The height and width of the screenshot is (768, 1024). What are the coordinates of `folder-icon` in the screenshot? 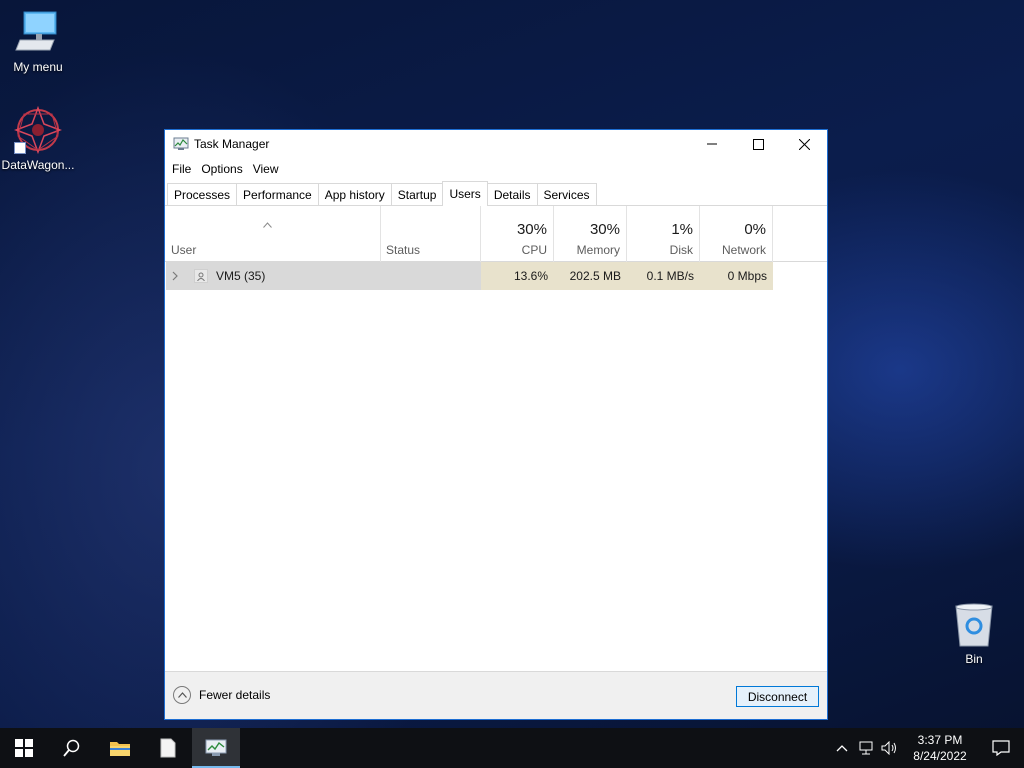 It's located at (120, 749).